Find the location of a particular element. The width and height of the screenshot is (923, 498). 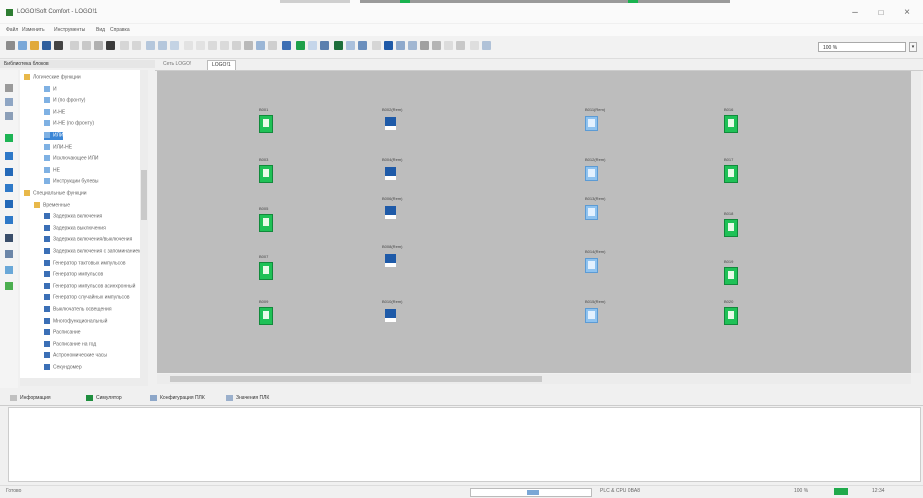

network-icon is located at coordinates (350, 45).